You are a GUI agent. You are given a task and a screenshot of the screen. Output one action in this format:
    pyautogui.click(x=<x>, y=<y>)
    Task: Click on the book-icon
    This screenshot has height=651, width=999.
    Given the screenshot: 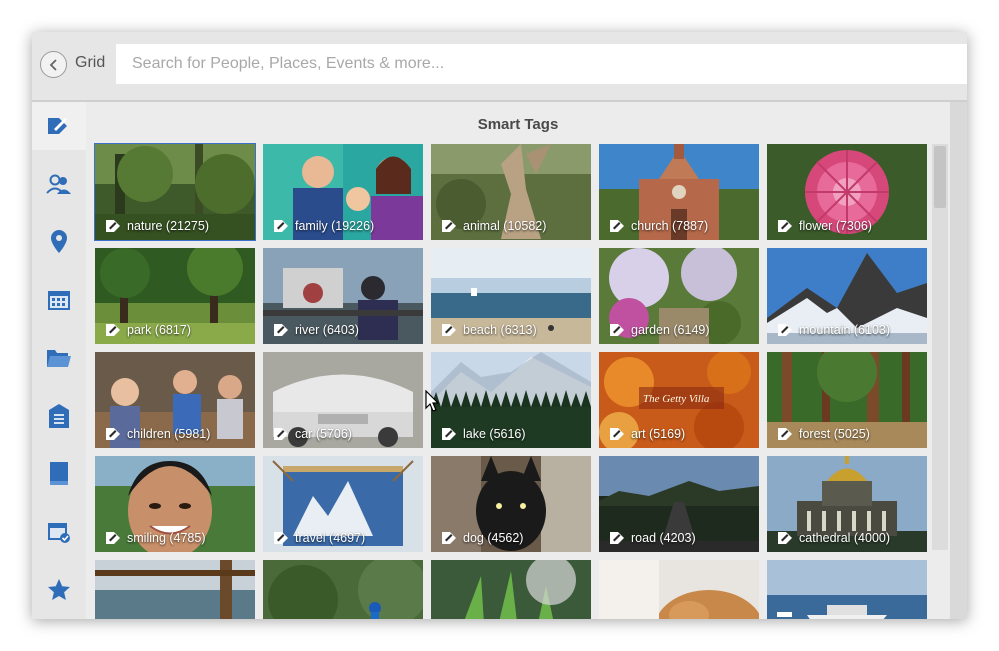 What is the action you would take?
    pyautogui.click(x=59, y=473)
    